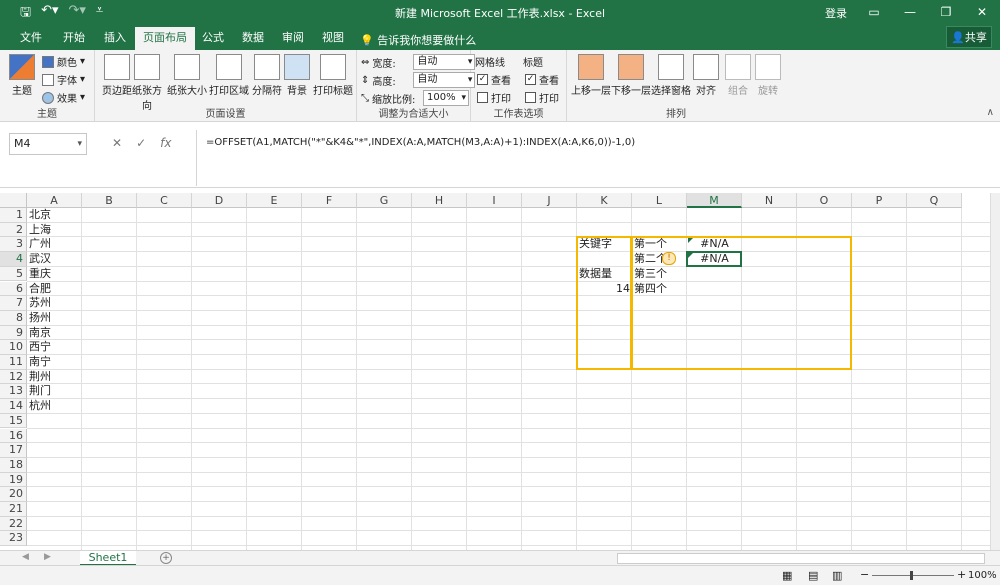 The height and width of the screenshot is (585, 1000). I want to click on insert-function-icon: fx, so click(165, 143).